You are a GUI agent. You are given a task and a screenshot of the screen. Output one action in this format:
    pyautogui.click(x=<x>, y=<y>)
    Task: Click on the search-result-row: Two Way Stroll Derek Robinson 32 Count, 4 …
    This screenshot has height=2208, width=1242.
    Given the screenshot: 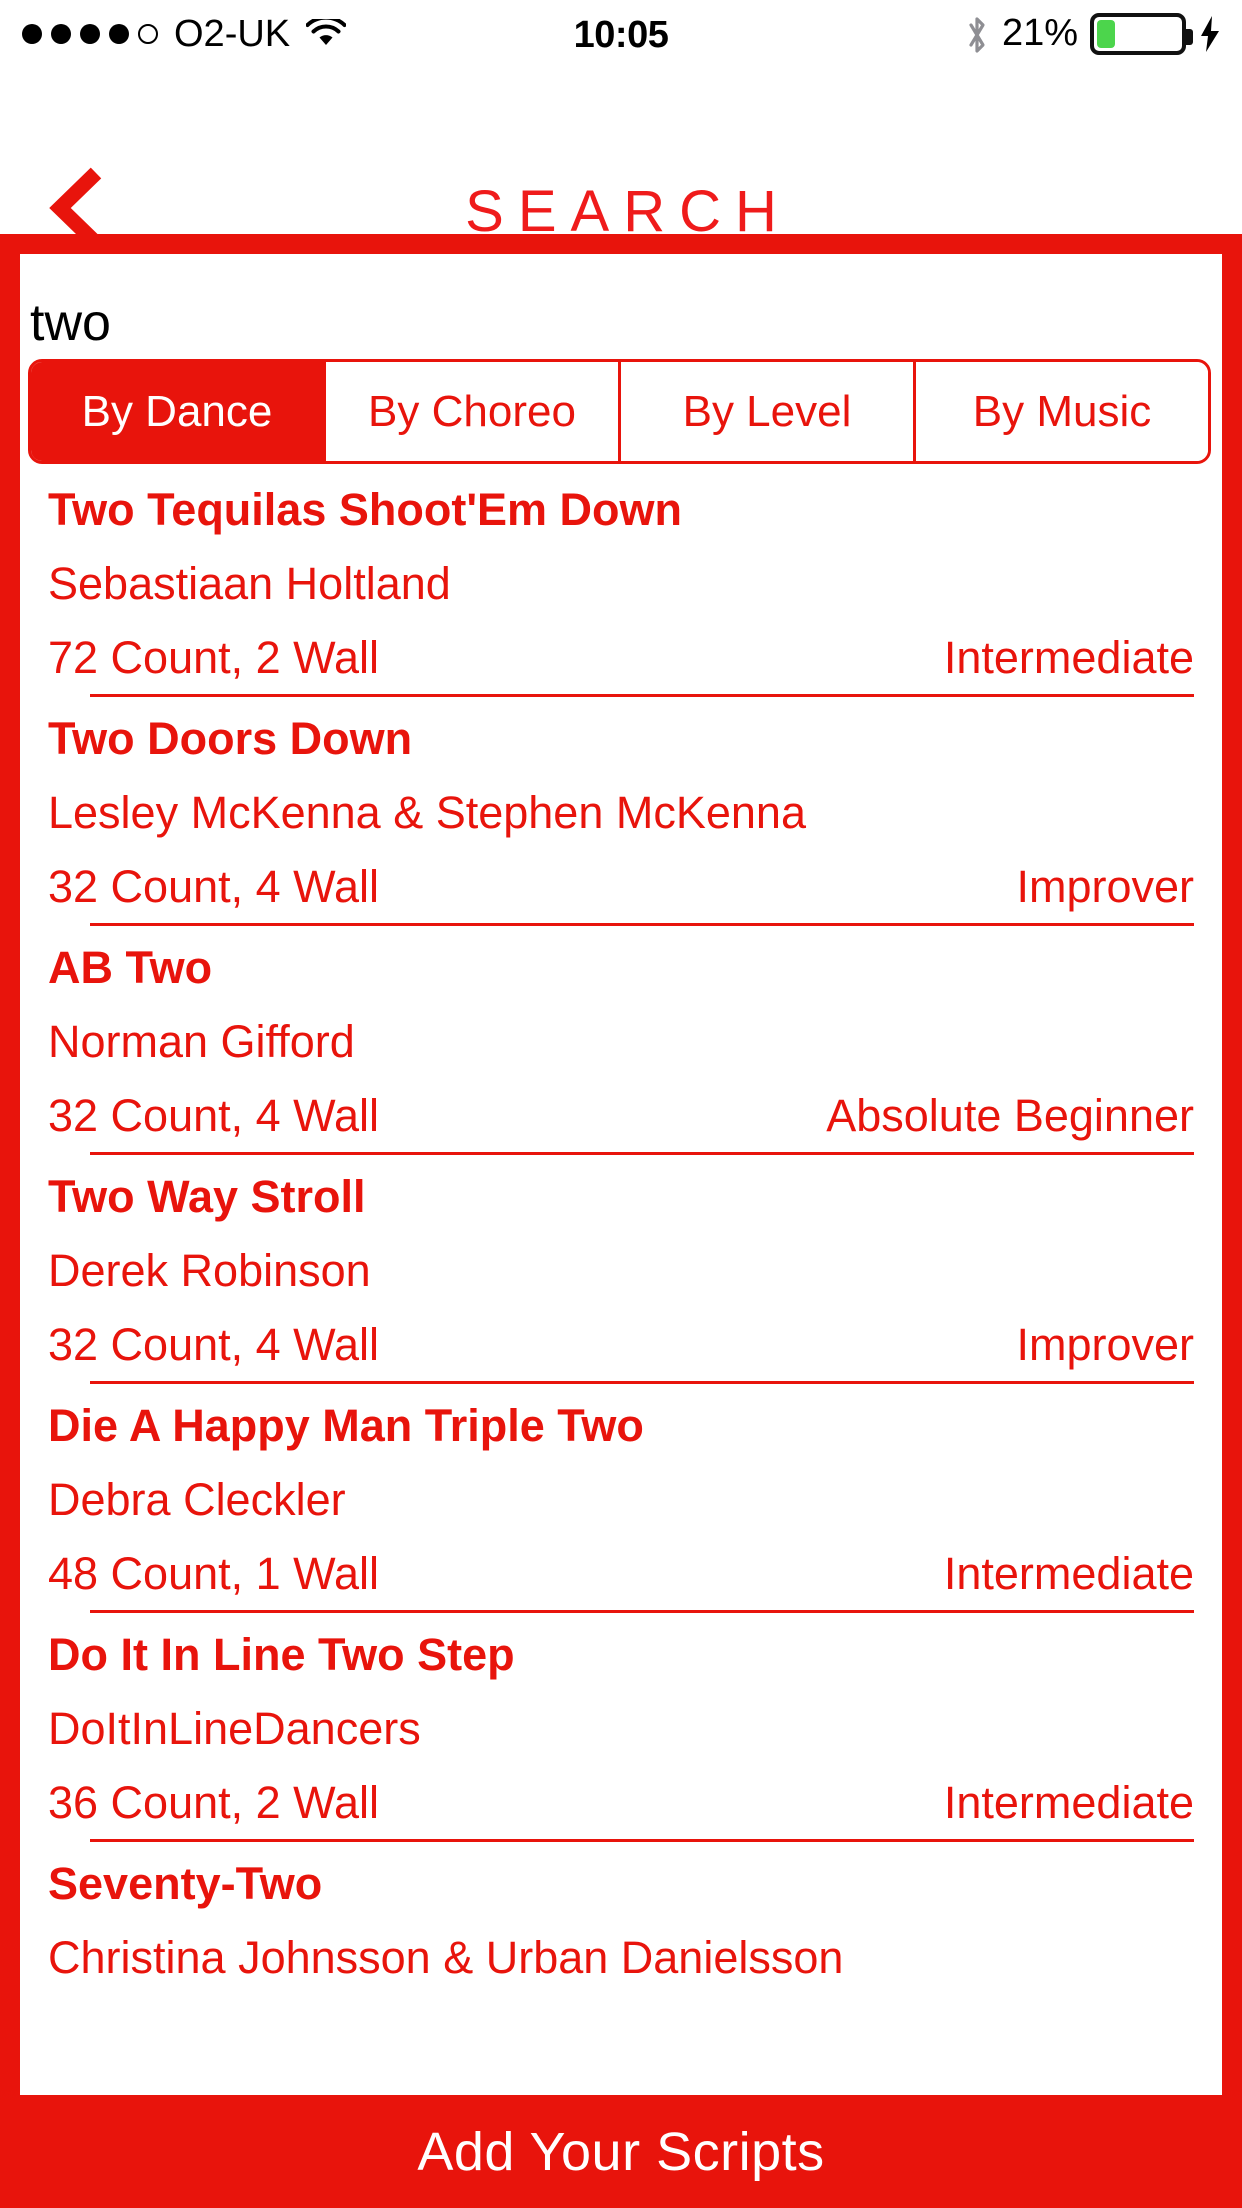 What is the action you would take?
    pyautogui.click(x=621, y=1269)
    